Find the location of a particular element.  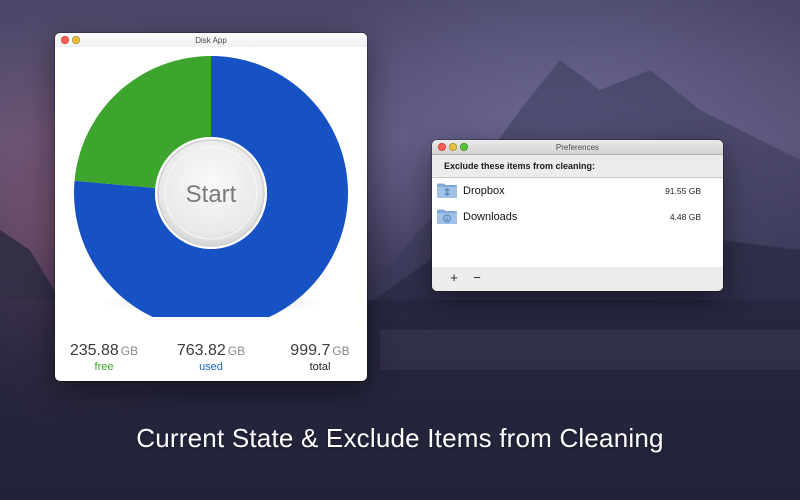

free-stat: 235.88 GB free is located at coordinates (104, 357).